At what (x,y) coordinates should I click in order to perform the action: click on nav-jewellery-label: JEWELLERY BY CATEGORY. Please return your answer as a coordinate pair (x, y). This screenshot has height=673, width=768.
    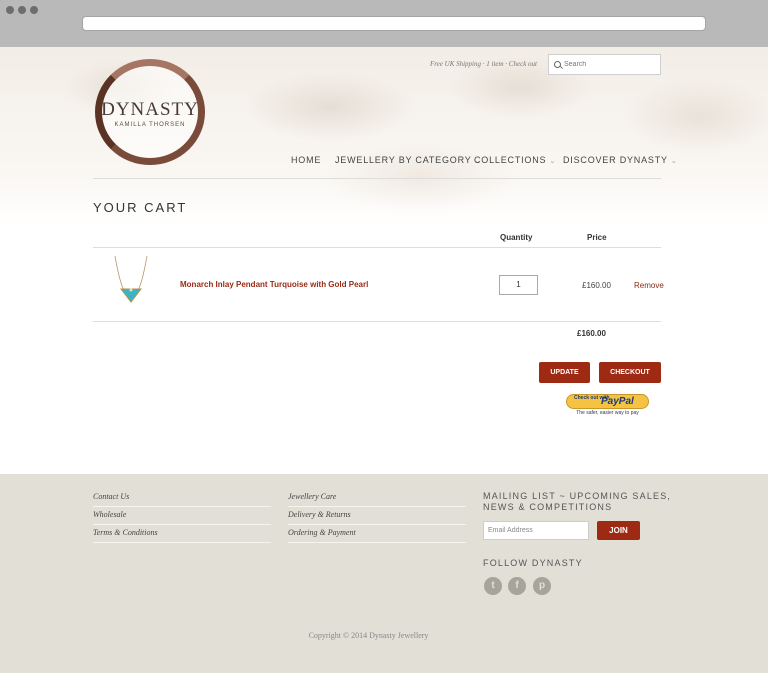
    Looking at the image, I should click on (403, 160).